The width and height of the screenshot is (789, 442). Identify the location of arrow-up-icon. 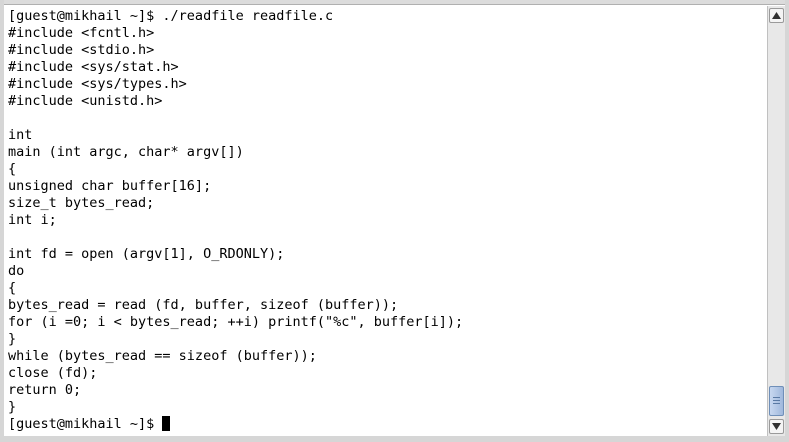
(776, 15).